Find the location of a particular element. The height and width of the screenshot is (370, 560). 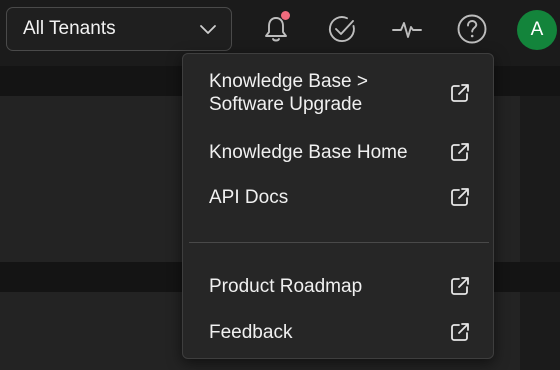

tenant-select-value: All Tenants is located at coordinates (69, 28).